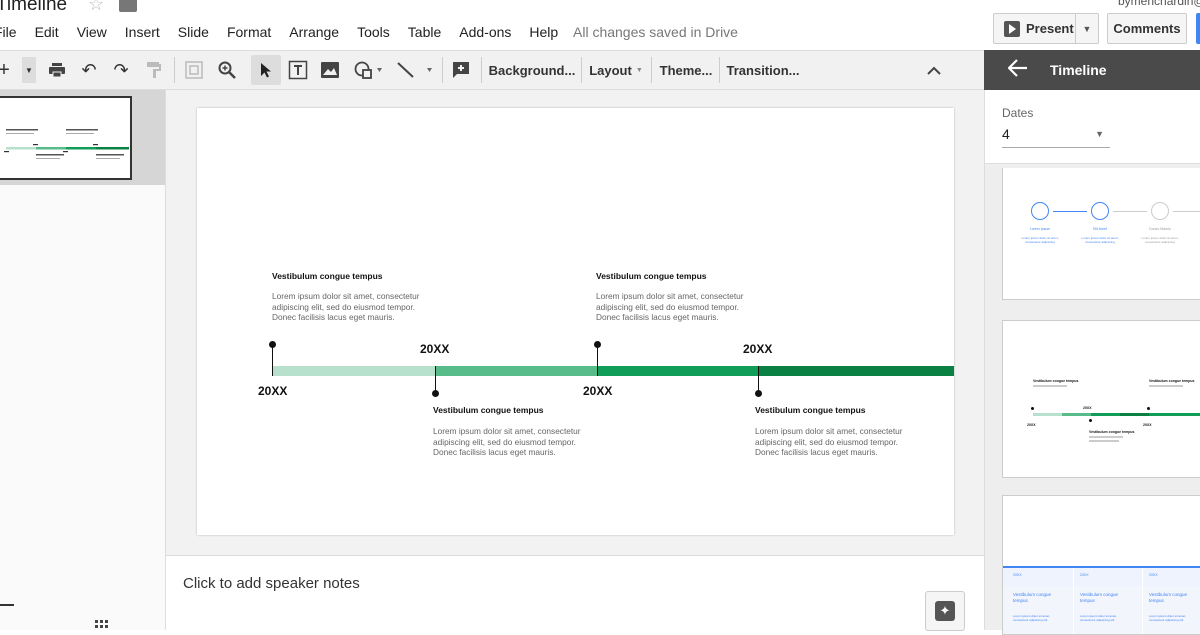  What do you see at coordinates (945, 611) in the screenshot?
I see `explore-button: ✦` at bounding box center [945, 611].